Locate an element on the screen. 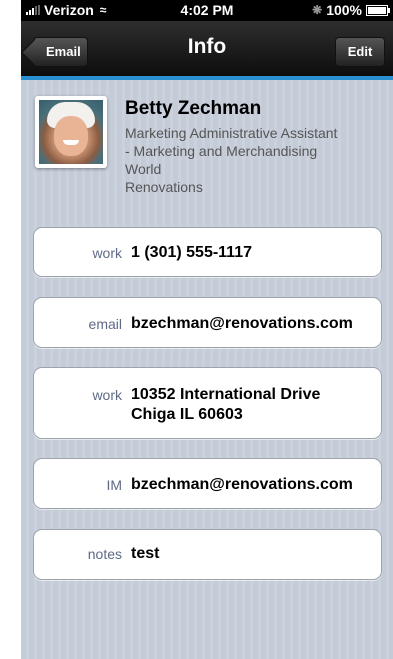 The image size is (393, 659). contact-title-line: World is located at coordinates (143, 169).